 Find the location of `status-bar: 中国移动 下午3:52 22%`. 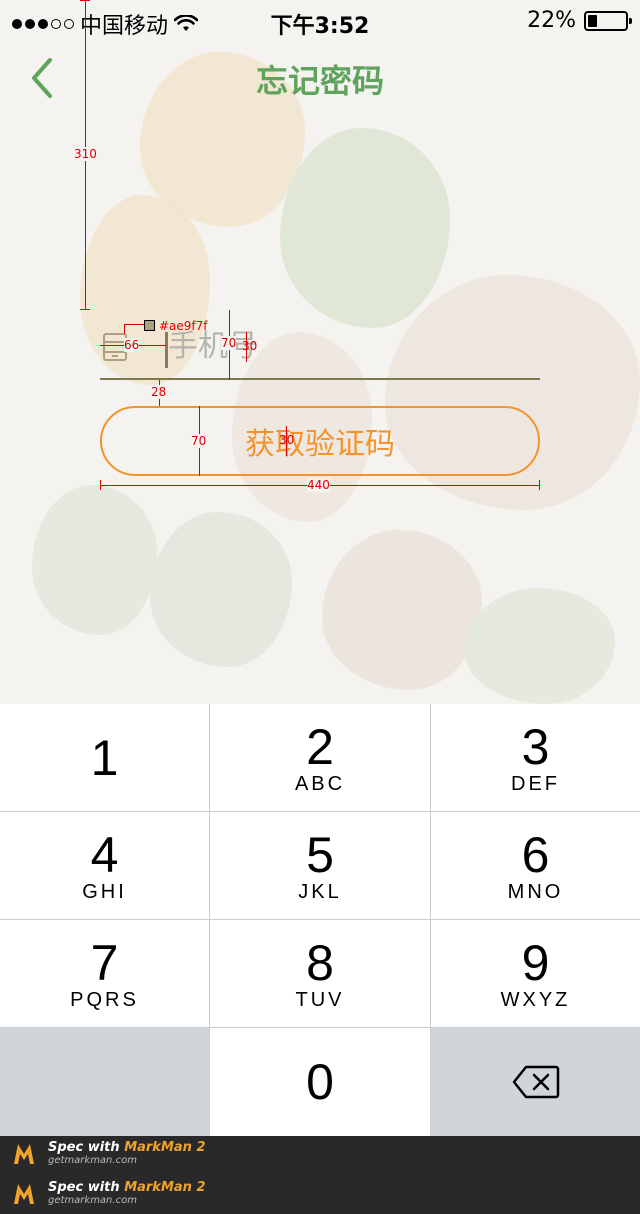

status-bar: 中国移动 下午3:52 22% is located at coordinates (320, 20).